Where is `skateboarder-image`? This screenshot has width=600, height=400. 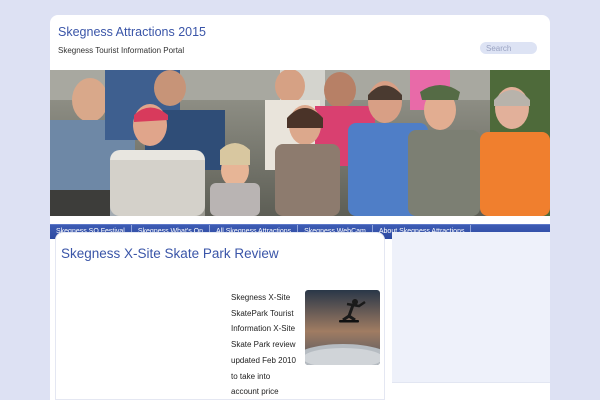 skateboarder-image is located at coordinates (342, 327).